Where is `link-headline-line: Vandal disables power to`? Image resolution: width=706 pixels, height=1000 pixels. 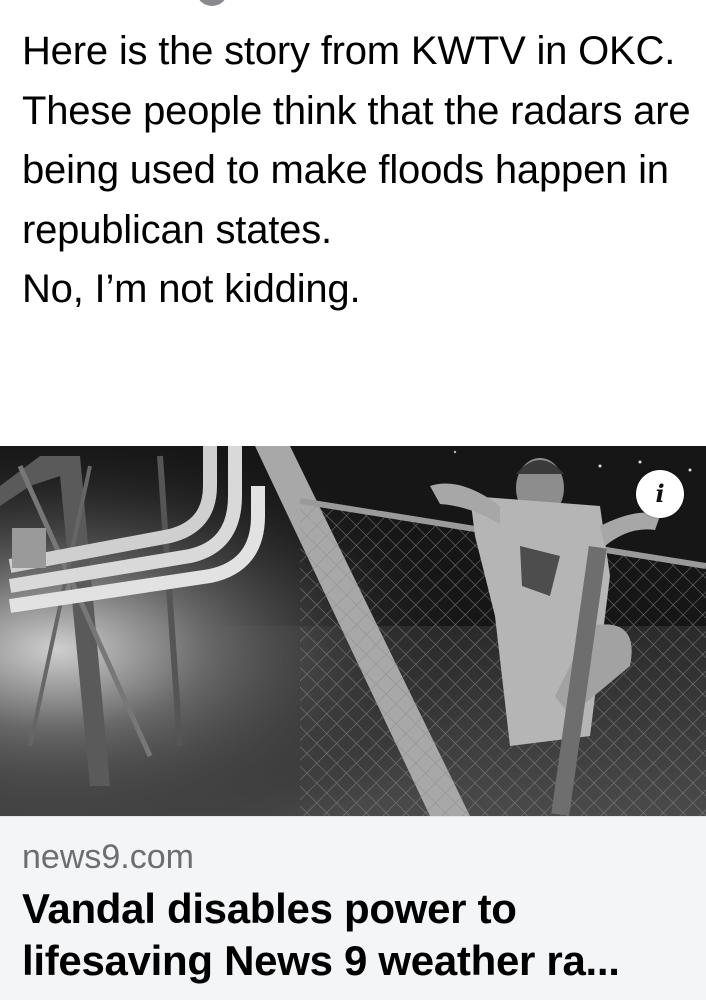 link-headline-line: Vandal disables power to is located at coordinates (269, 908).